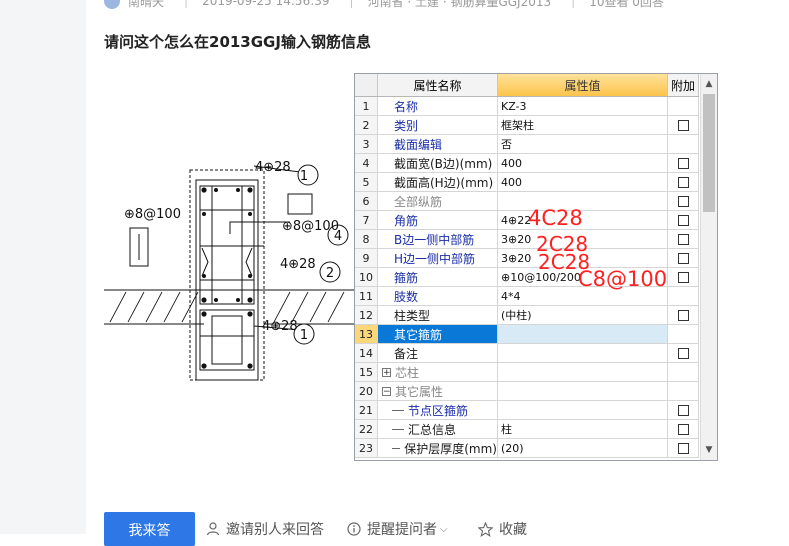 This screenshot has width=789, height=546. What do you see at coordinates (438, 429) in the screenshot?
I see `property-name: 汇总信息` at bounding box center [438, 429].